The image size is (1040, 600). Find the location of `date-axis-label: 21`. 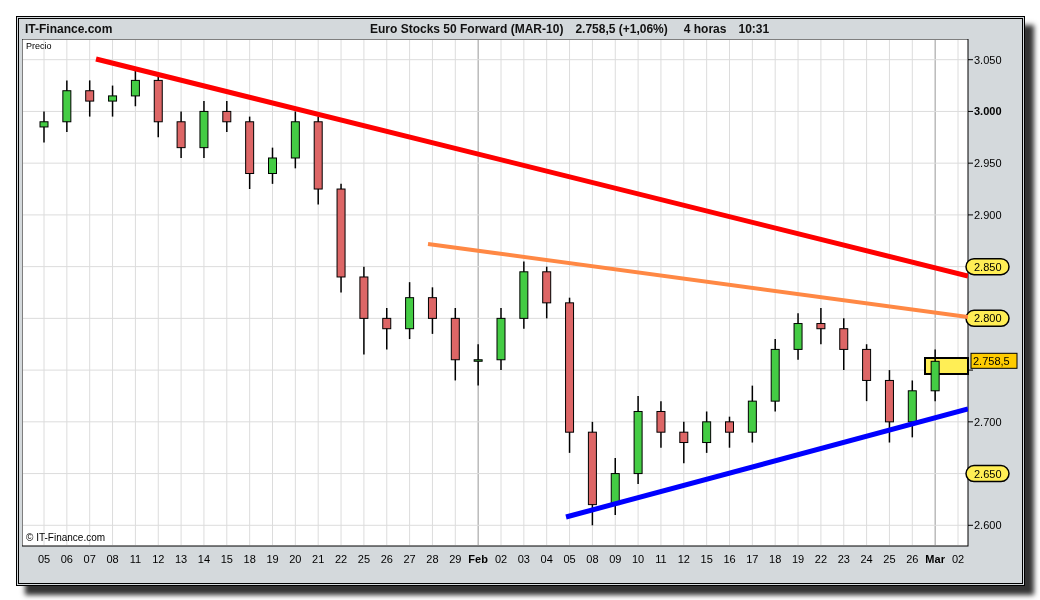

date-axis-label: 21 is located at coordinates (318, 559).